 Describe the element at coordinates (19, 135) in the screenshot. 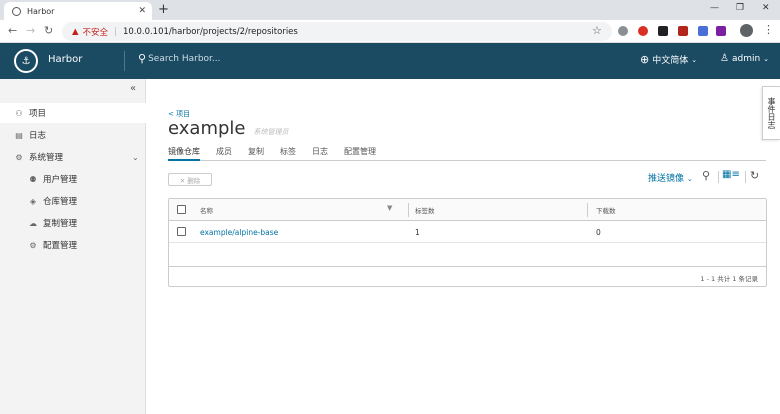

I see `logs-icon: ▤` at that location.